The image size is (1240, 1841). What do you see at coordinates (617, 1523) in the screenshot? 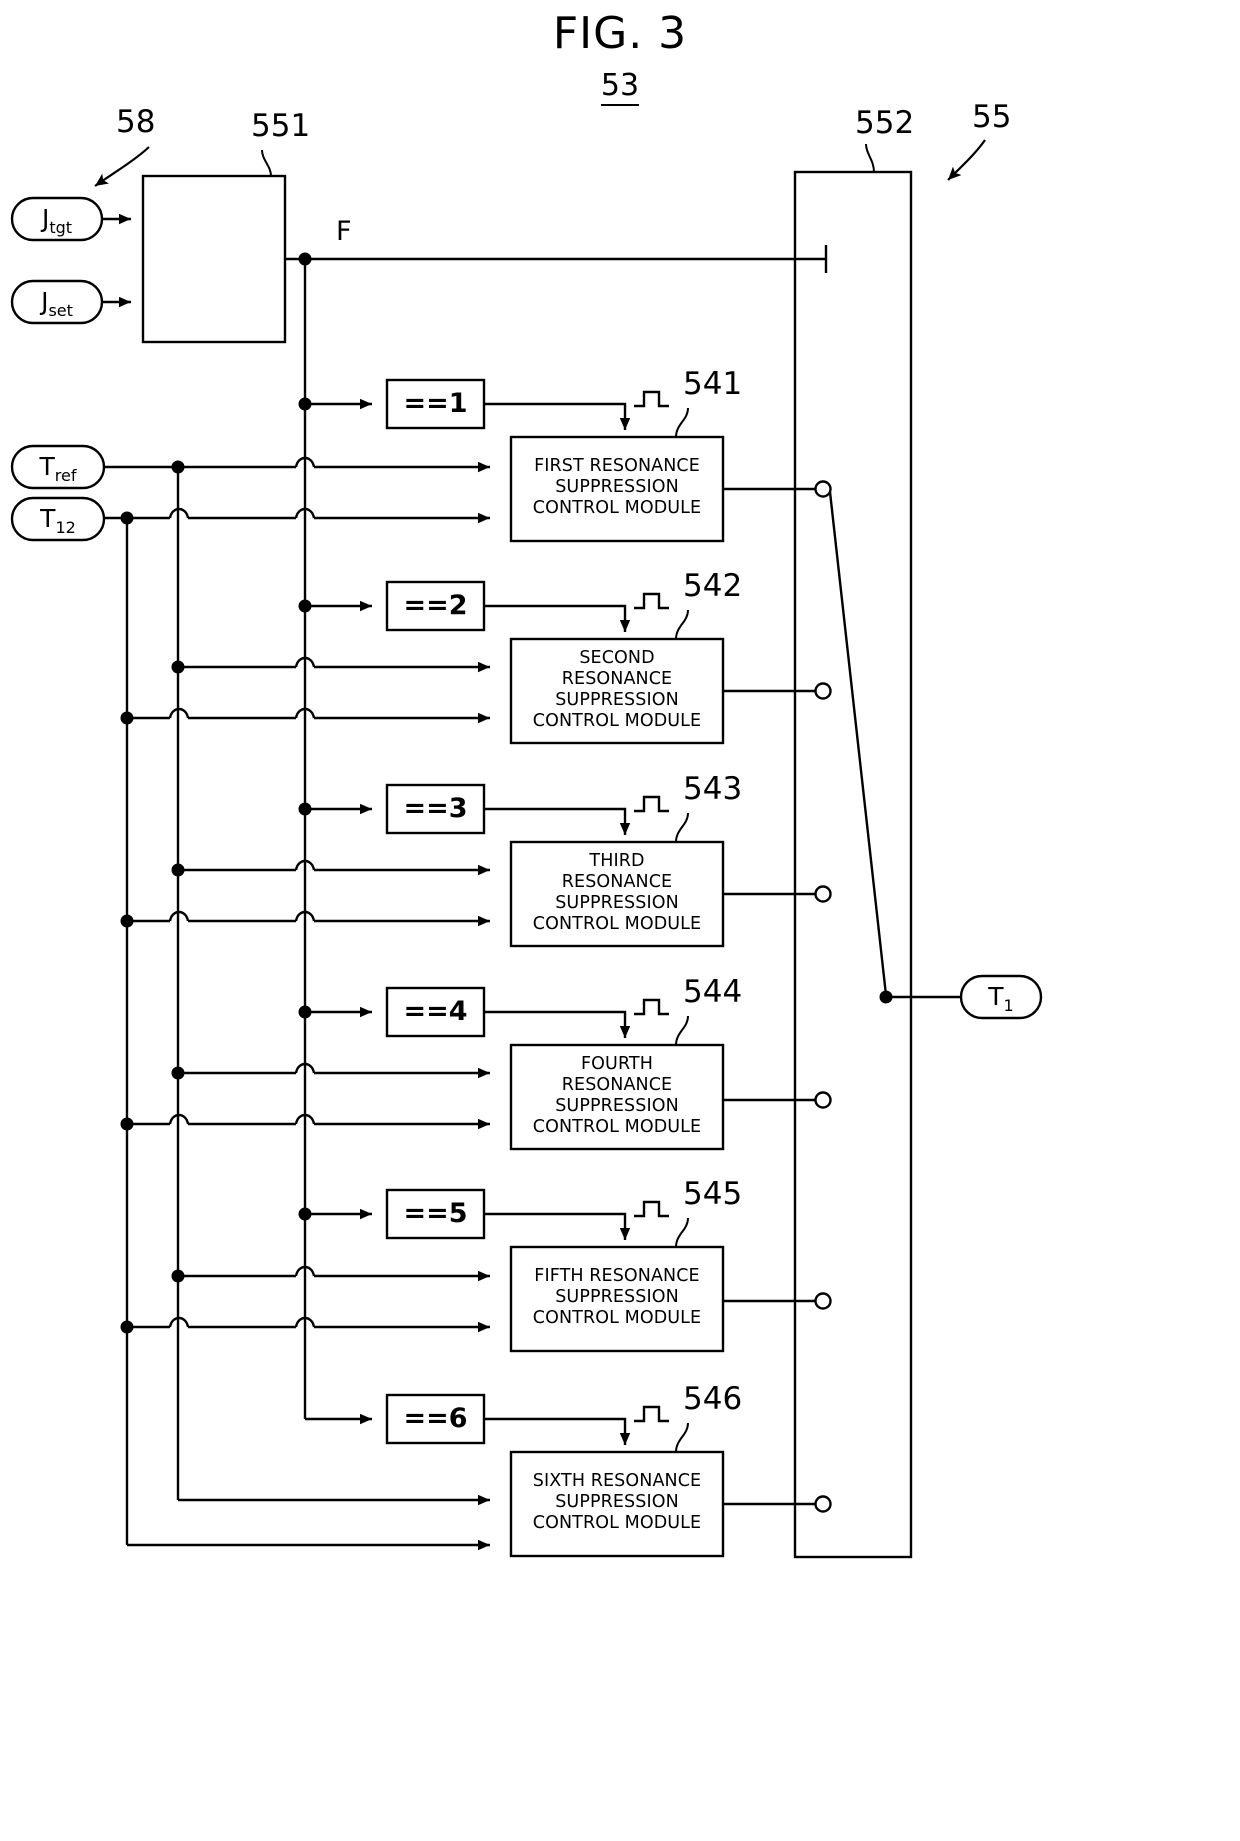
I see `module-6-line-3: CONTROL MODULE` at bounding box center [617, 1523].